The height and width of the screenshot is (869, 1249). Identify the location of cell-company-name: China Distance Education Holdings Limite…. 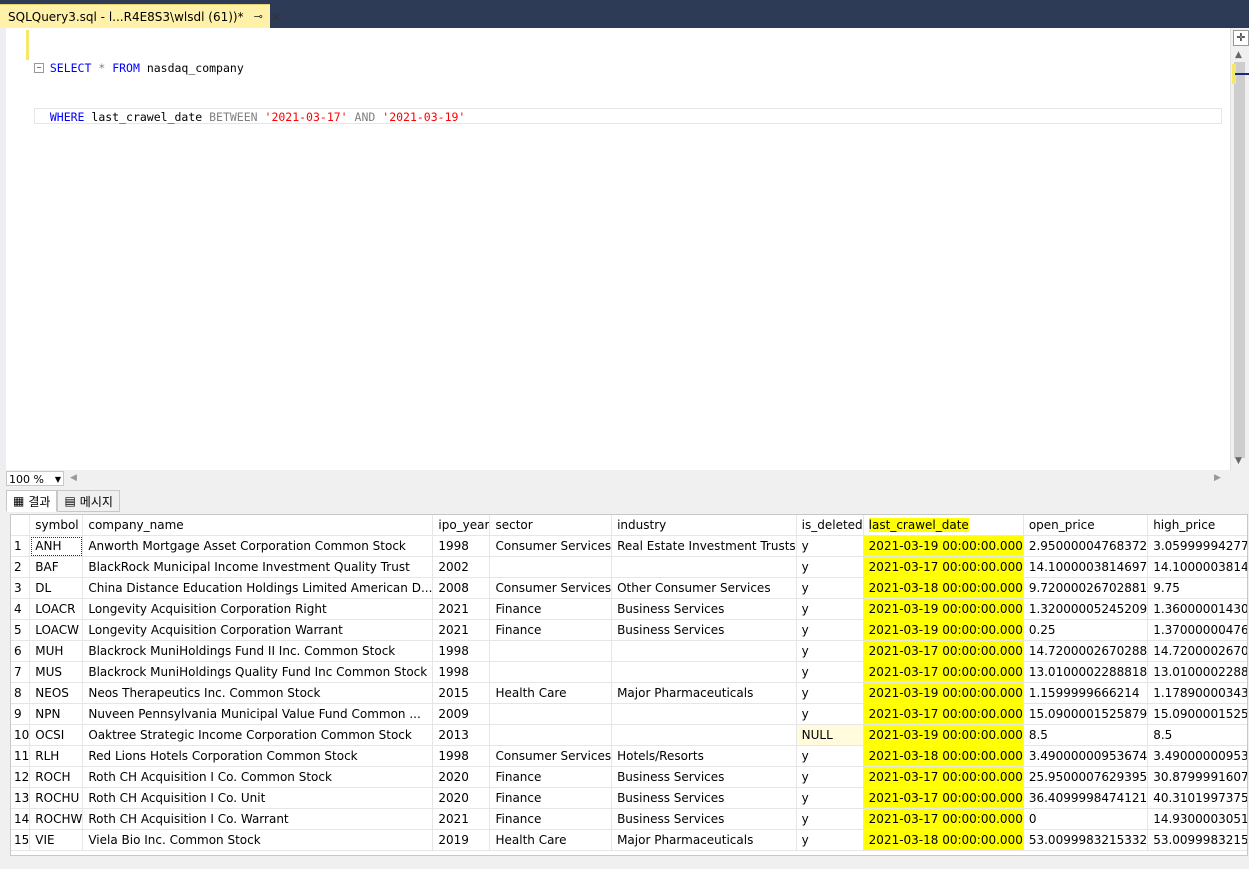
(258, 588).